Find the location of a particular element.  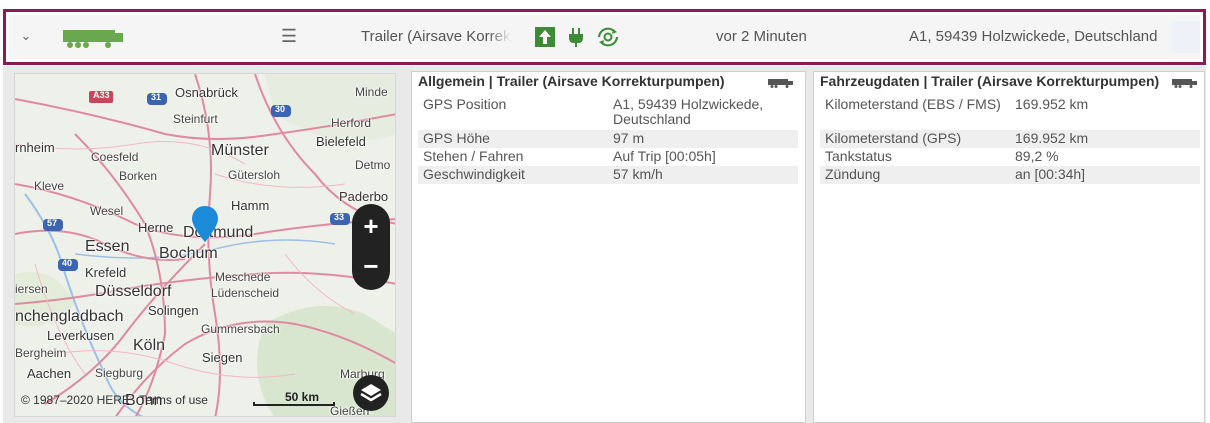

map-city-label: Gummersbach is located at coordinates (240, 329).